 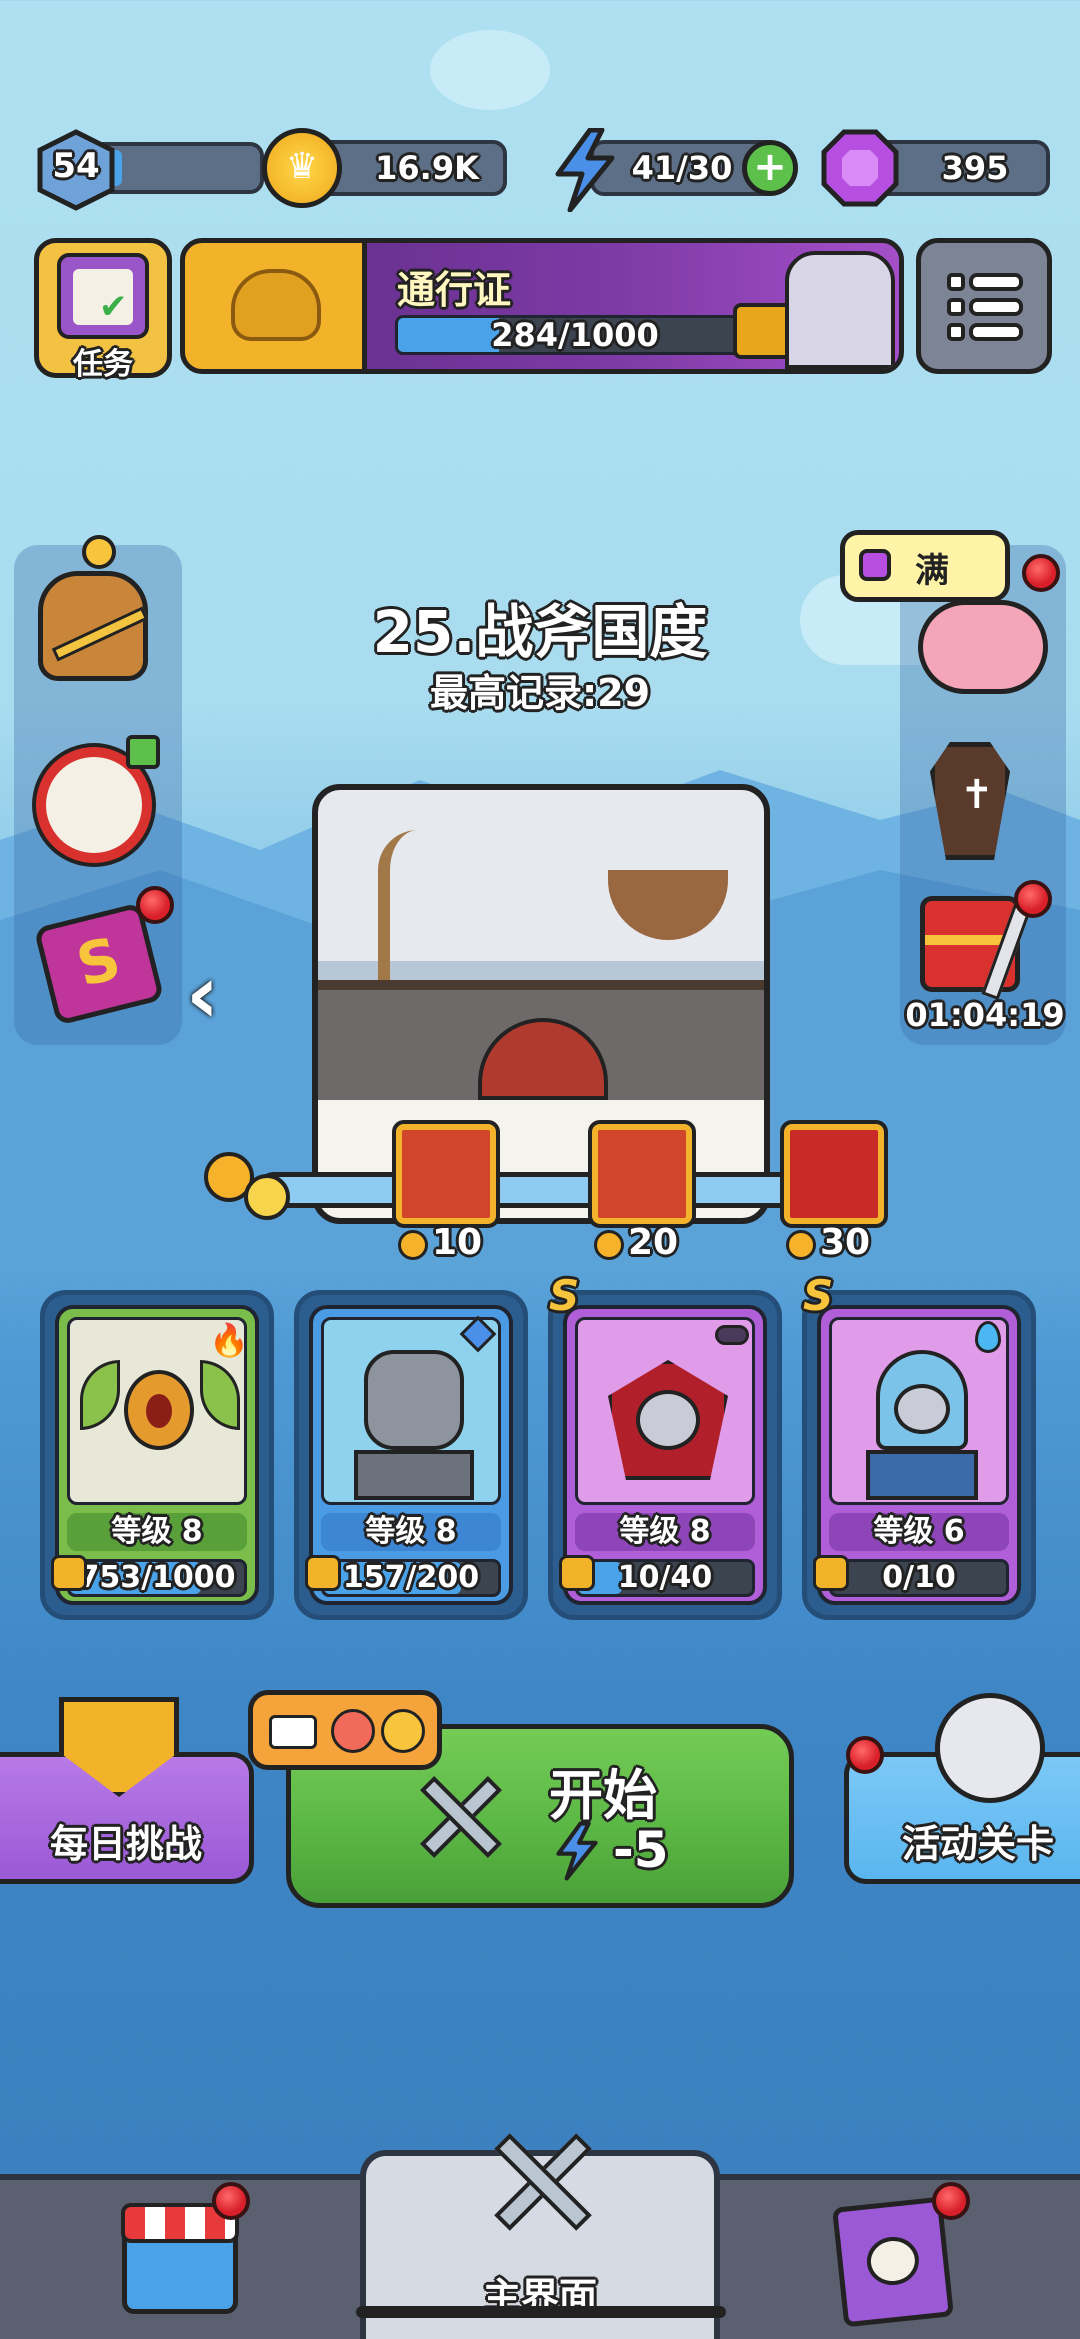 I want to click on event-stage-label: 活动关卡, so click(x=977, y=1844).